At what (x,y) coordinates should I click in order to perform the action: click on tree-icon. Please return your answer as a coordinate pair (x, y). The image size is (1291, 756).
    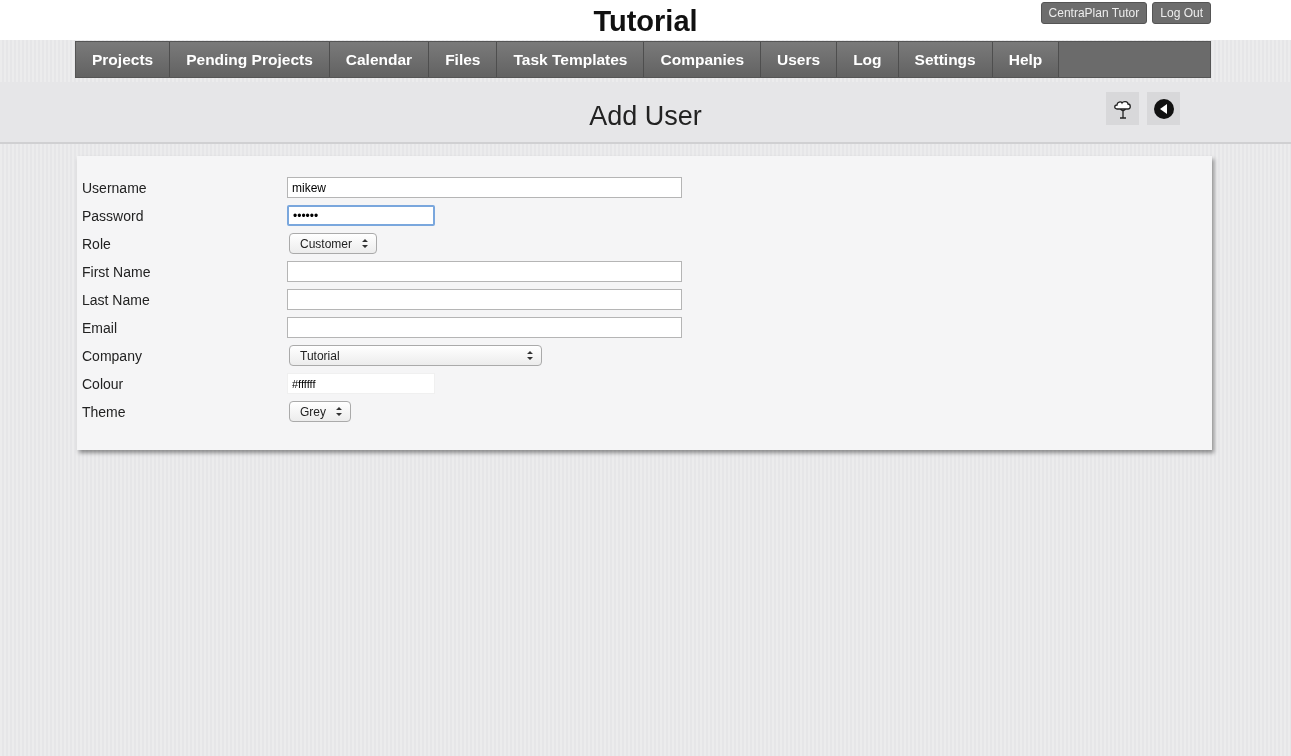
    Looking at the image, I should click on (1122, 108).